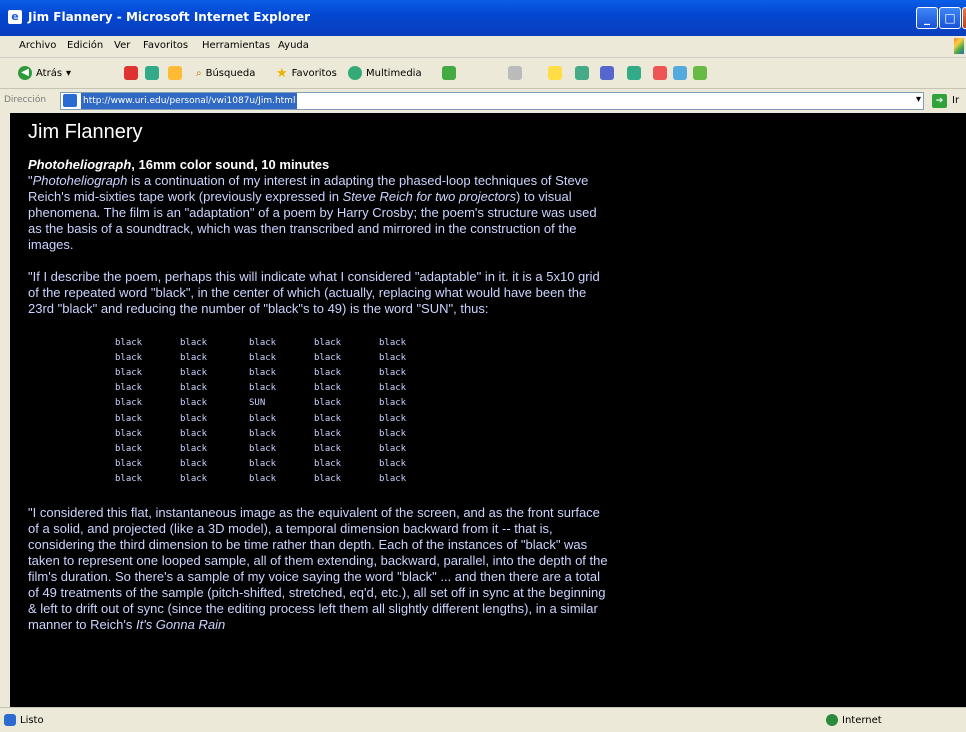  What do you see at coordinates (515, 73) in the screenshot?
I see `mail-icon` at bounding box center [515, 73].